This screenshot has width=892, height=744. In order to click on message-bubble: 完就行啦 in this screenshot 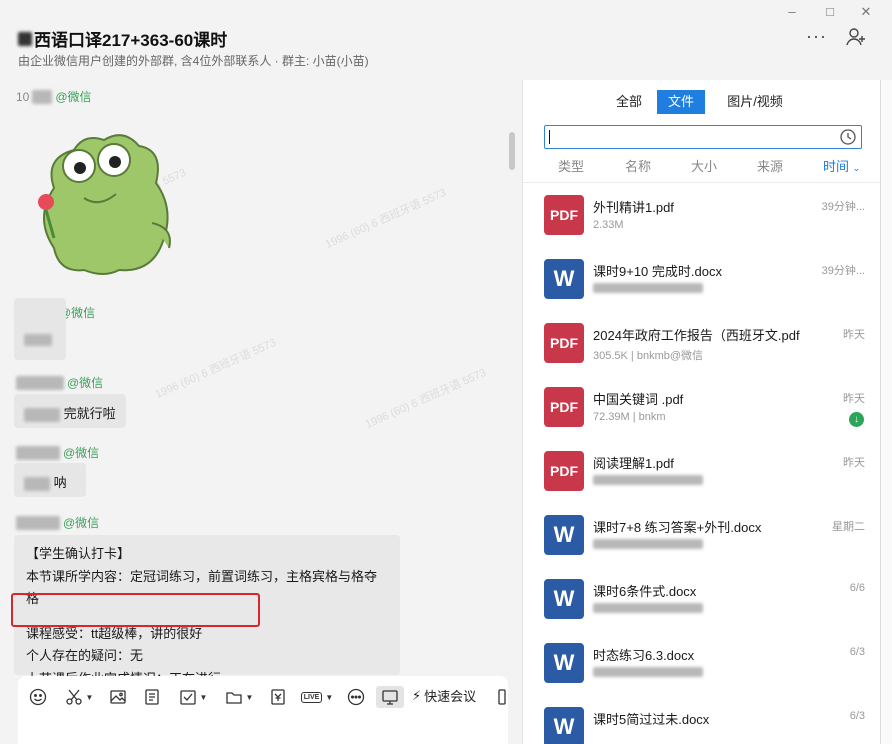, I will do `click(70, 411)`.